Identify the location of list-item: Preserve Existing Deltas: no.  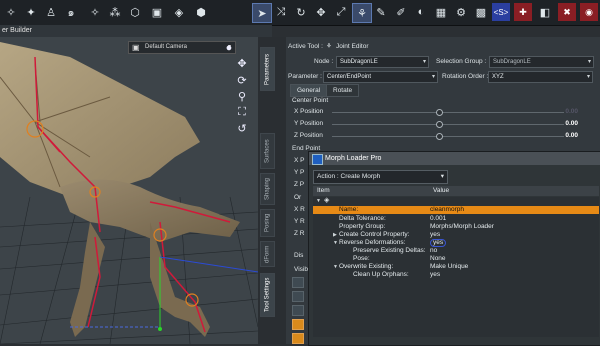
(456, 251).